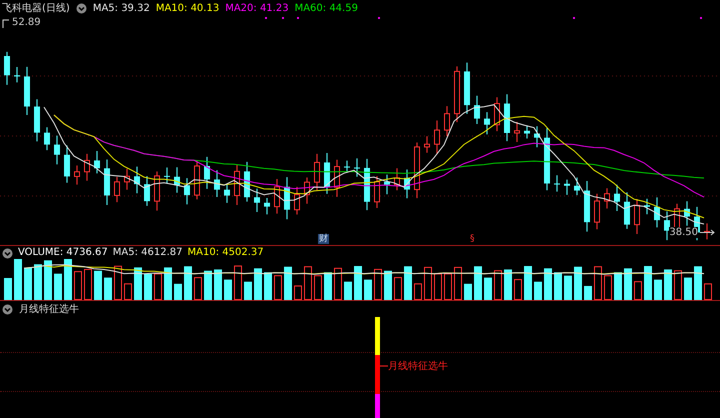  I want to click on event-marker: §, so click(472, 239).